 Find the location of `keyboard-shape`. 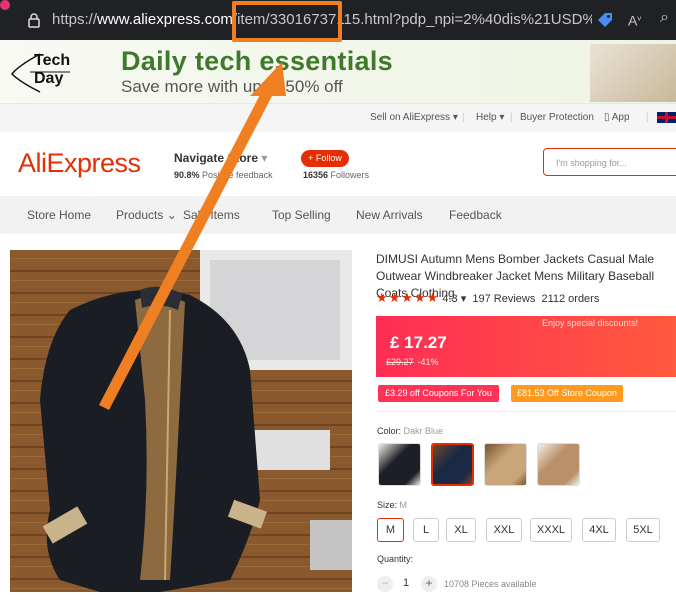

keyboard-shape is located at coordinates (290, 450).